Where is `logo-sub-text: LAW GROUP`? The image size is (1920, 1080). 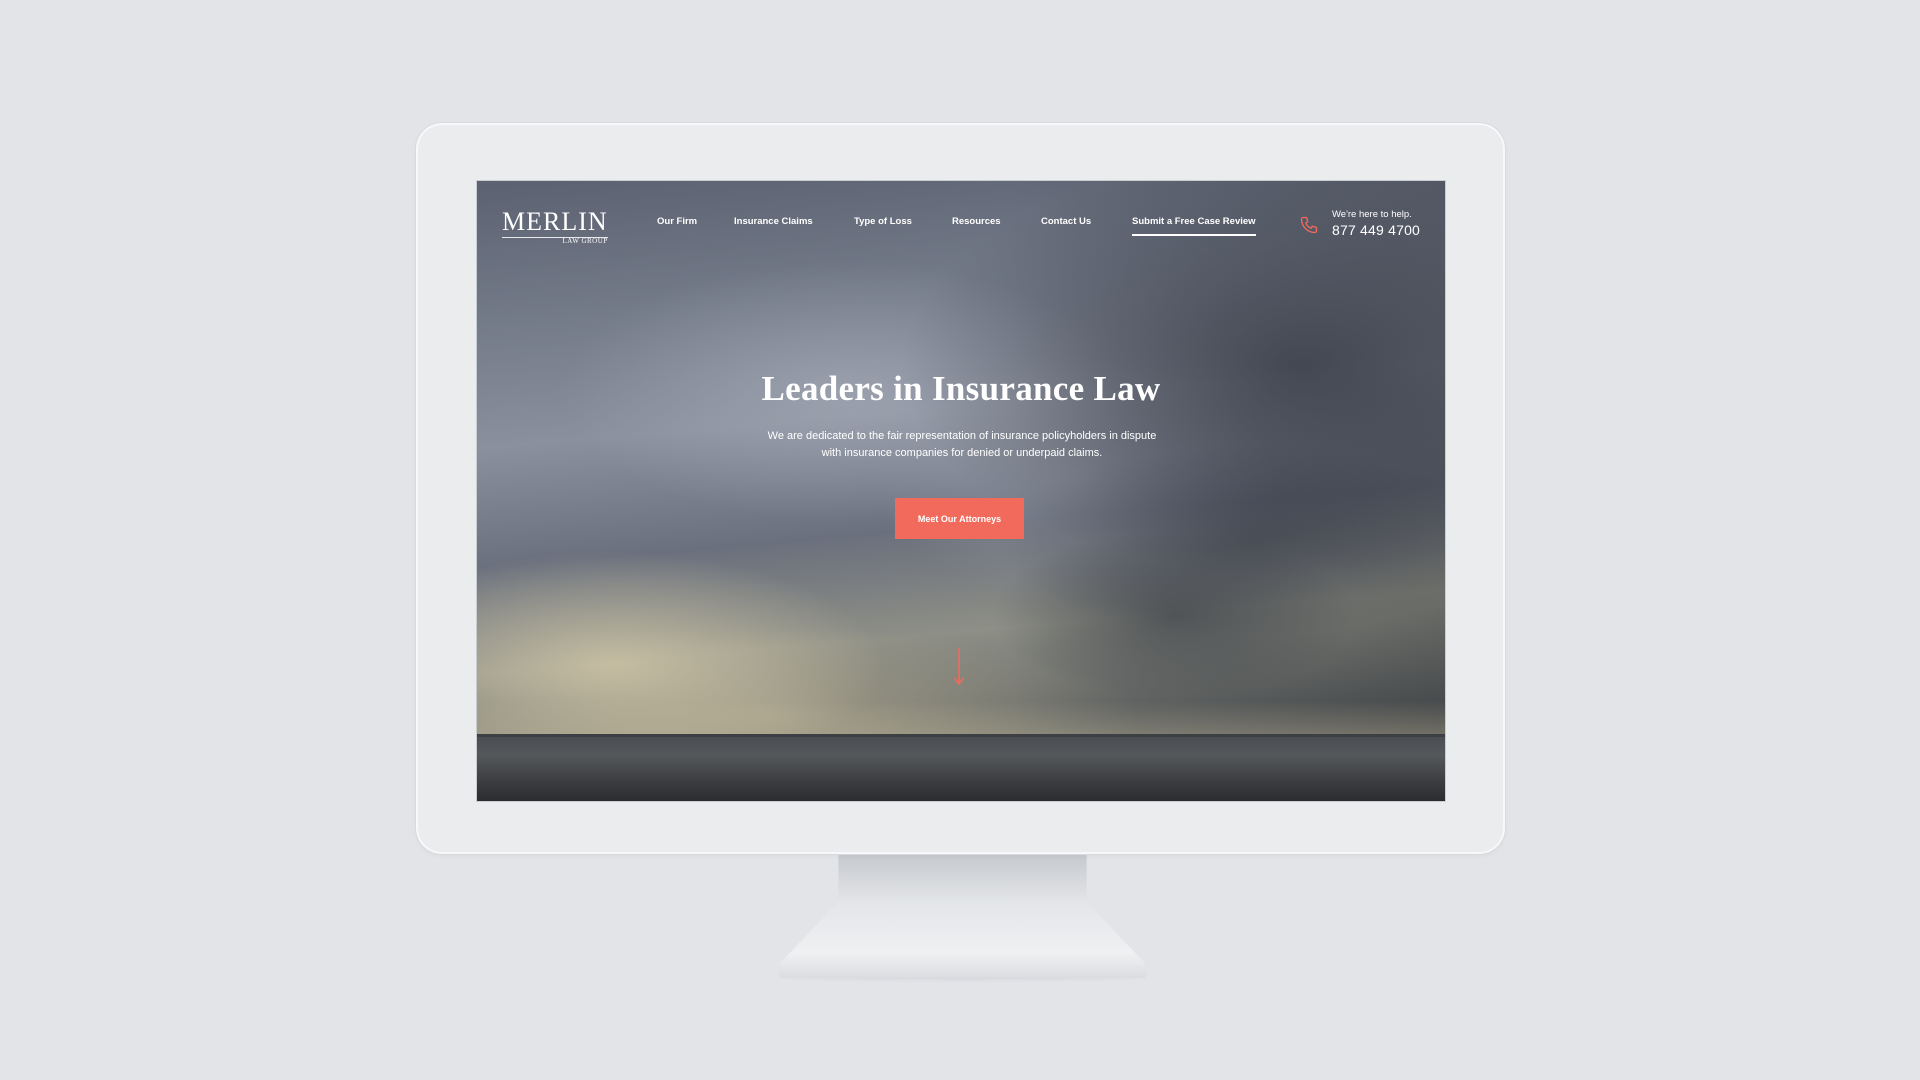 logo-sub-text: LAW GROUP is located at coordinates (585, 241).